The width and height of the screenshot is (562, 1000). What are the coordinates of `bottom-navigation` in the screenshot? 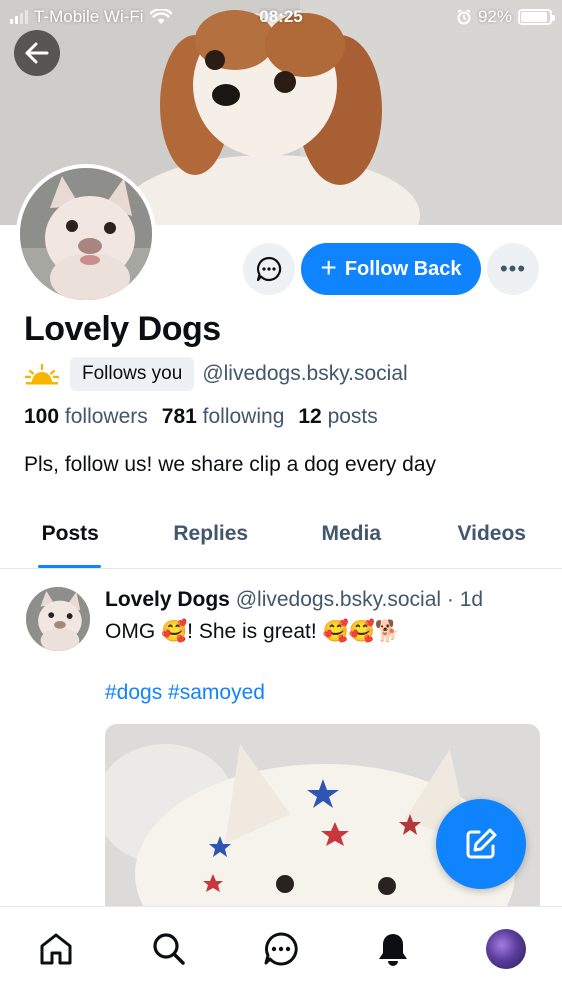 It's located at (281, 953).